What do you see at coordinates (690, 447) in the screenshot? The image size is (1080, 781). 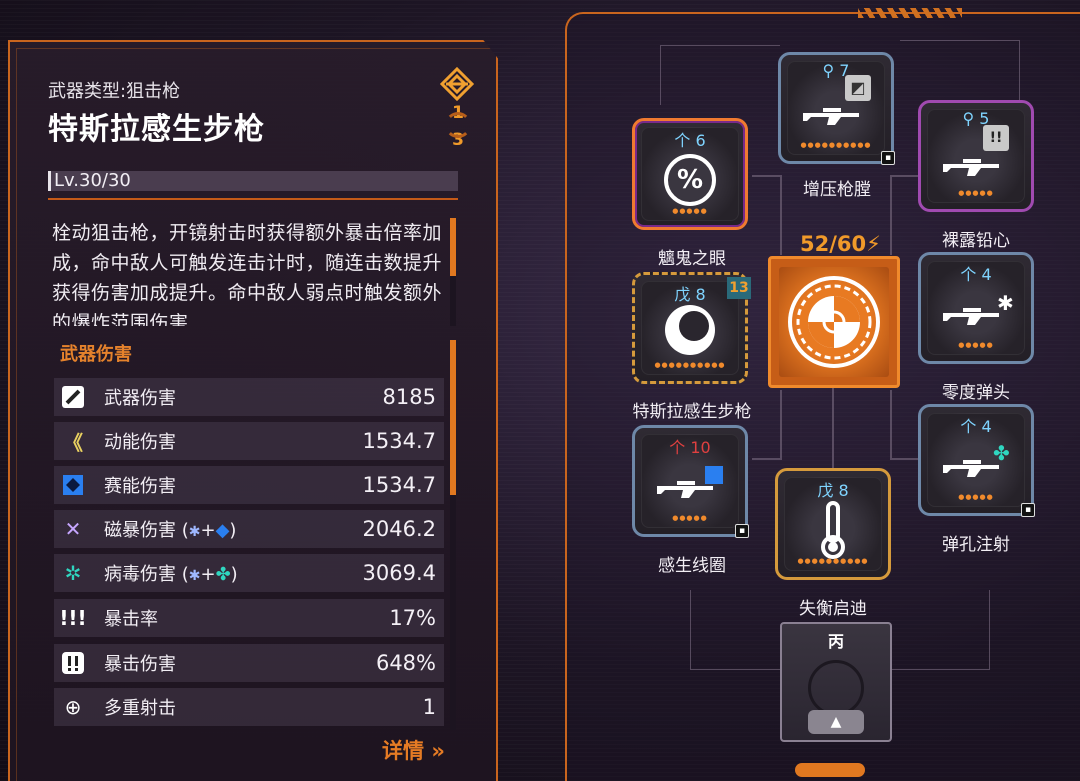 I see `mod-polarity: 个 10` at bounding box center [690, 447].